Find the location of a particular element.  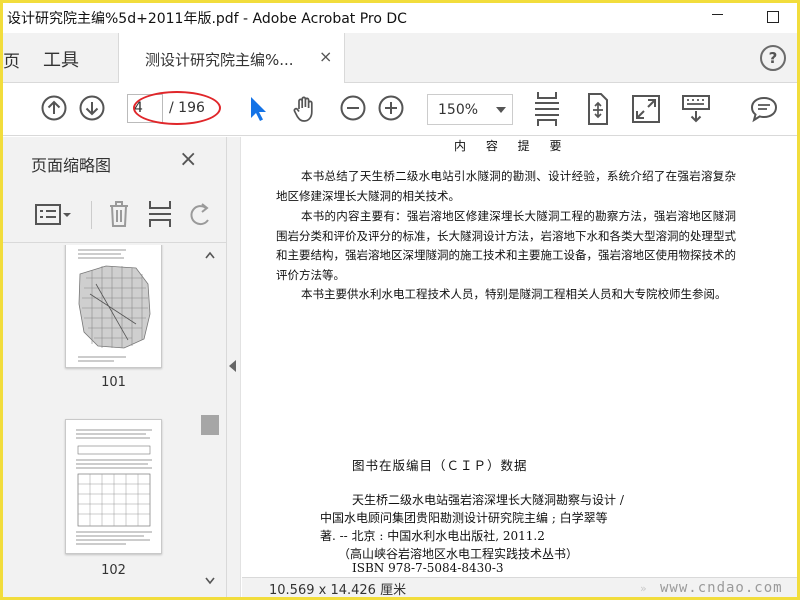

help-button: ? is located at coordinates (773, 58).